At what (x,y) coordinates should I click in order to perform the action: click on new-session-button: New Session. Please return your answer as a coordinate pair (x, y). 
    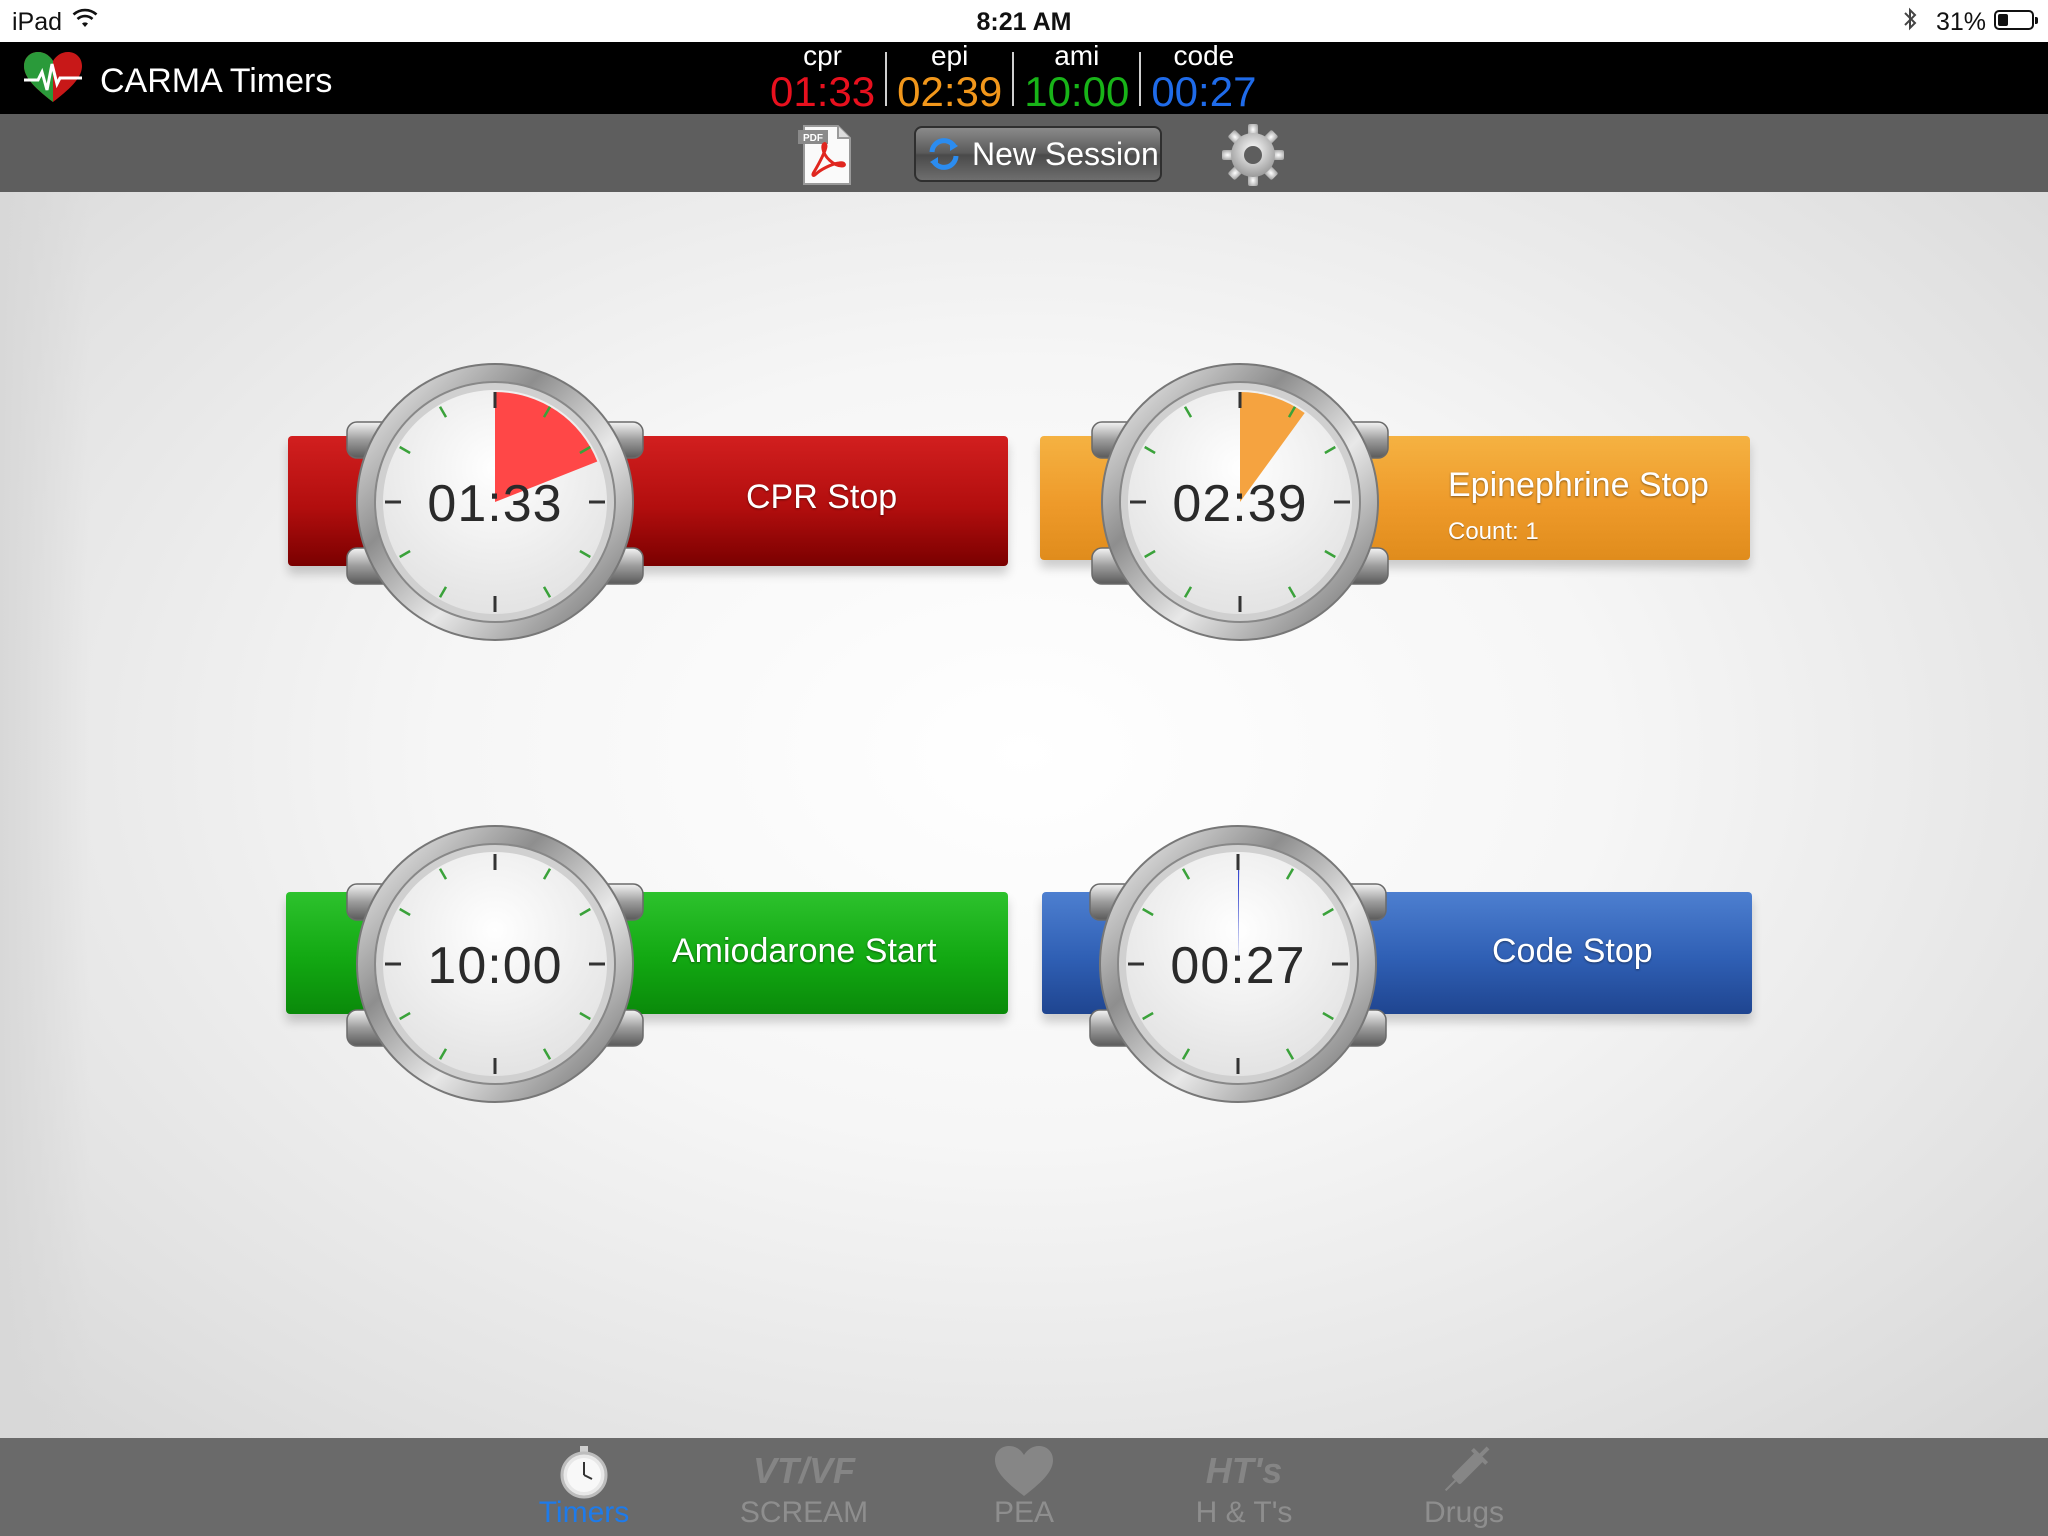
    Looking at the image, I should click on (1038, 154).